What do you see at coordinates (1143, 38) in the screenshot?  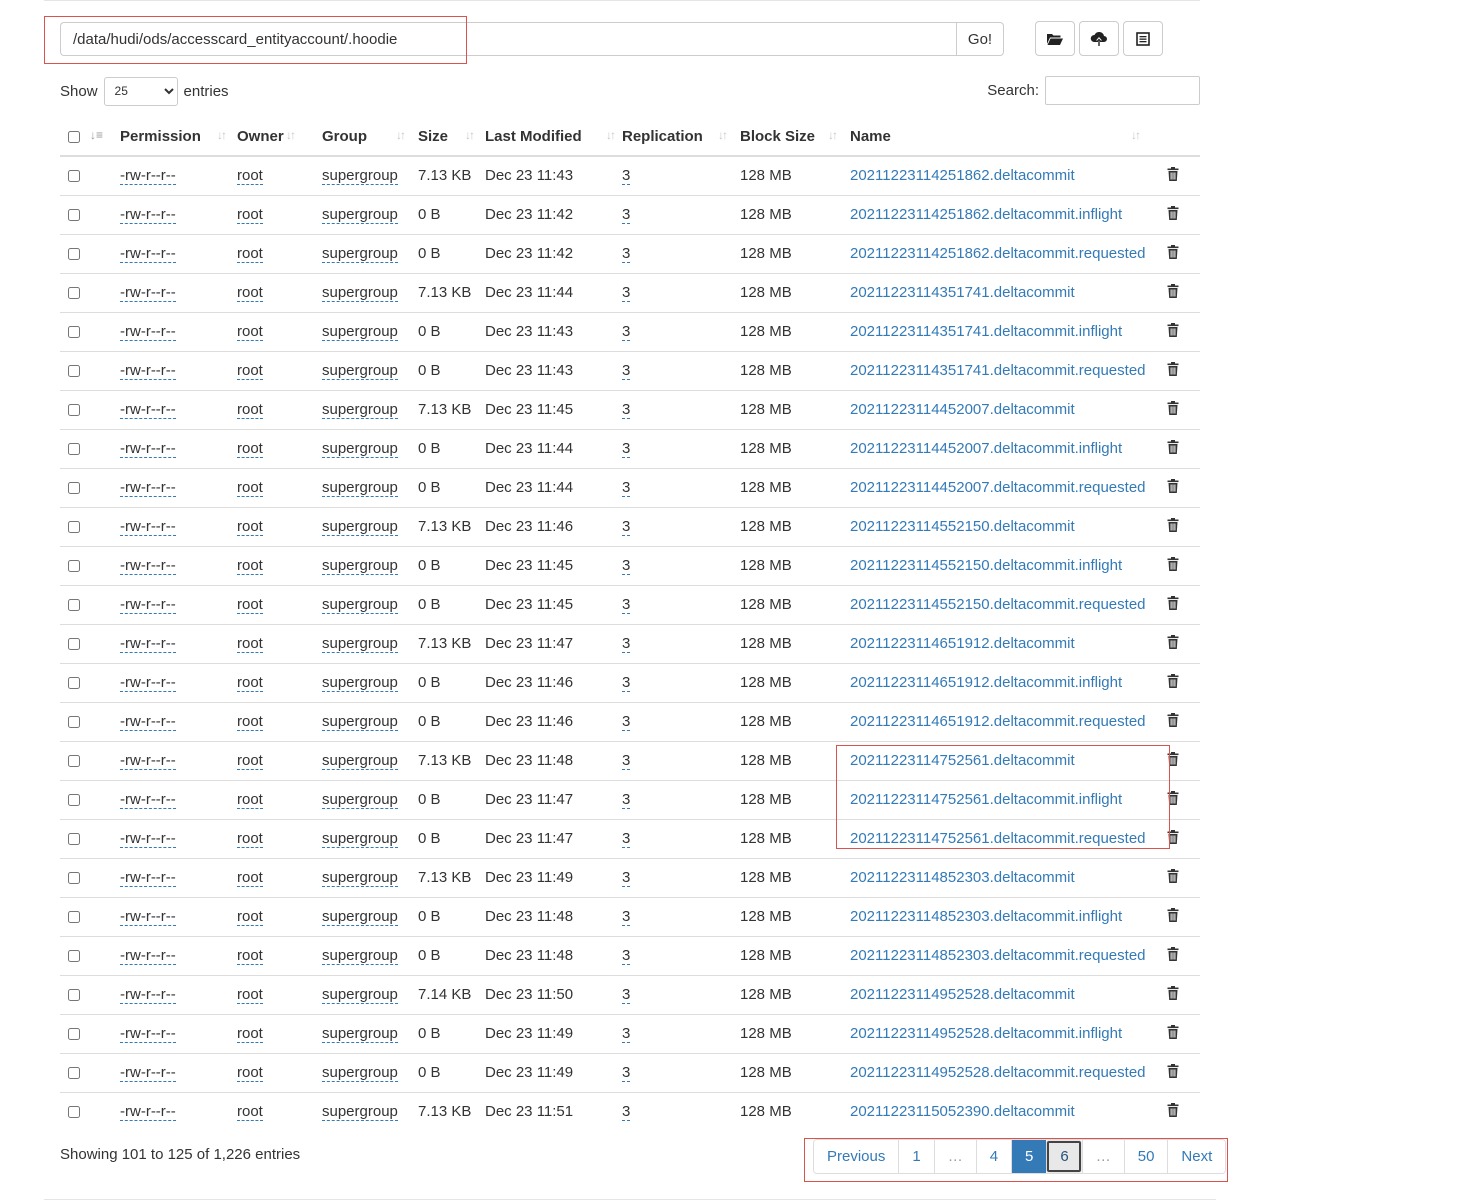 I see `list-view-button` at bounding box center [1143, 38].